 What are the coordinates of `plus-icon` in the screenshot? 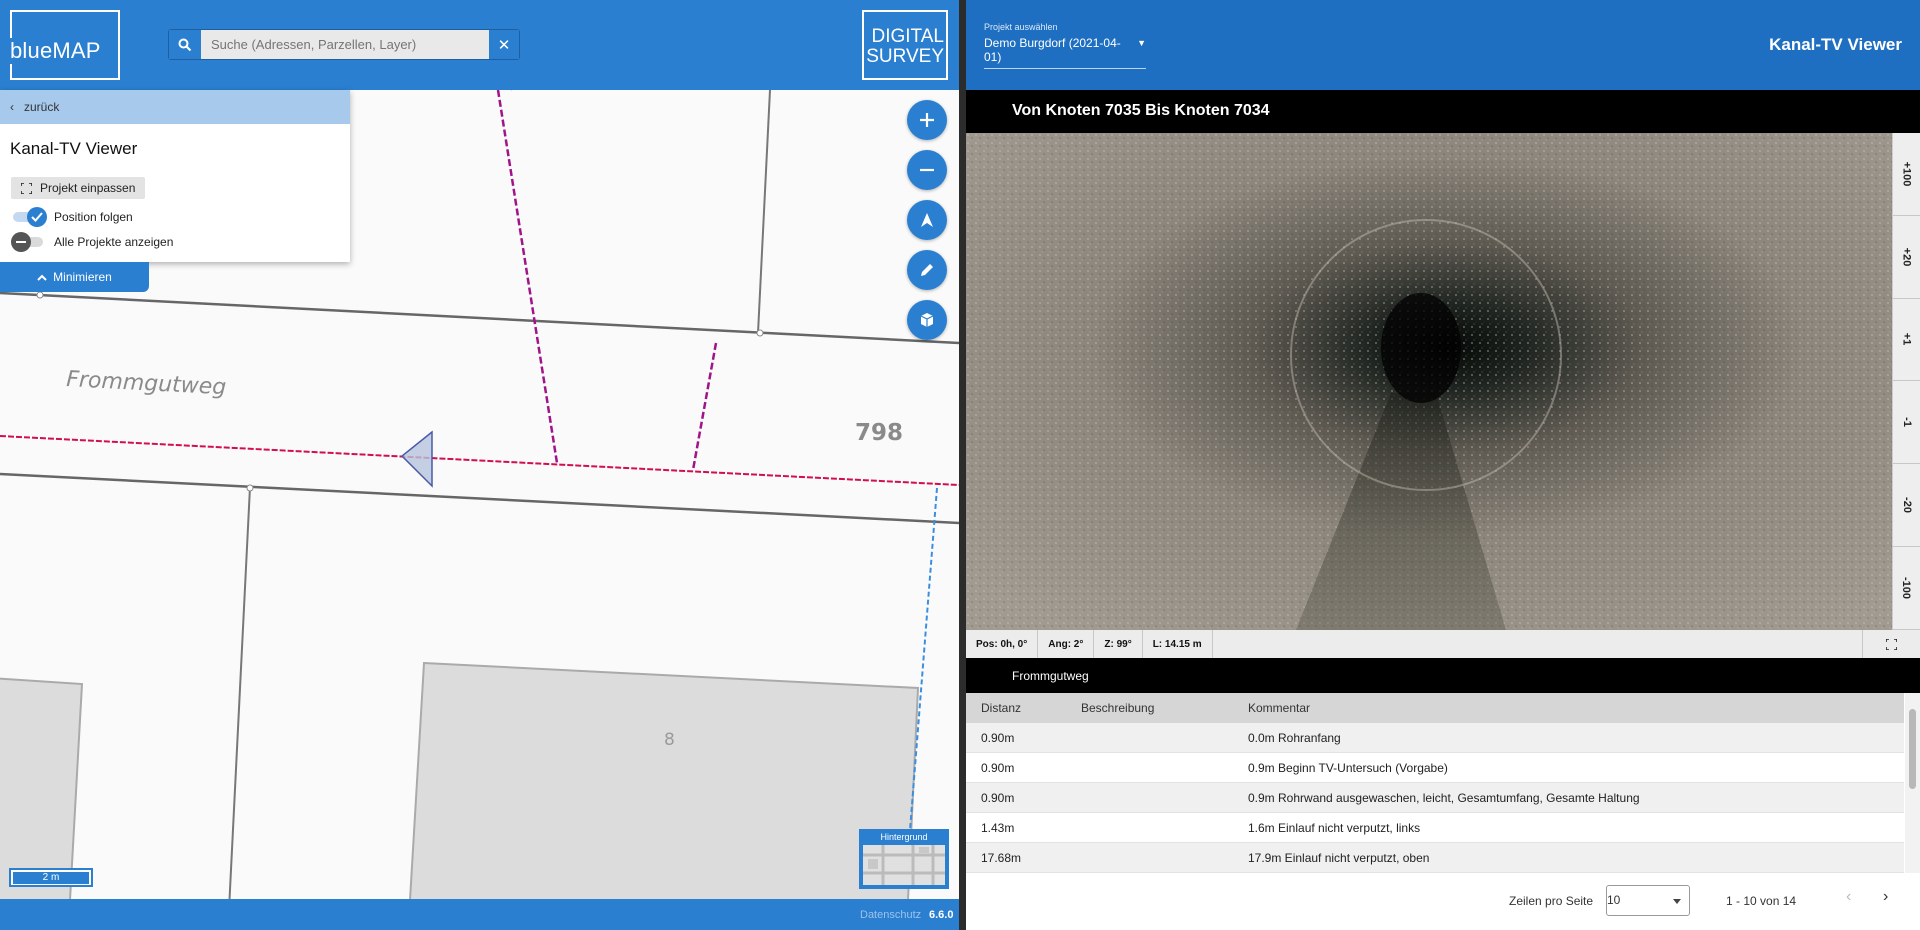 It's located at (927, 120).